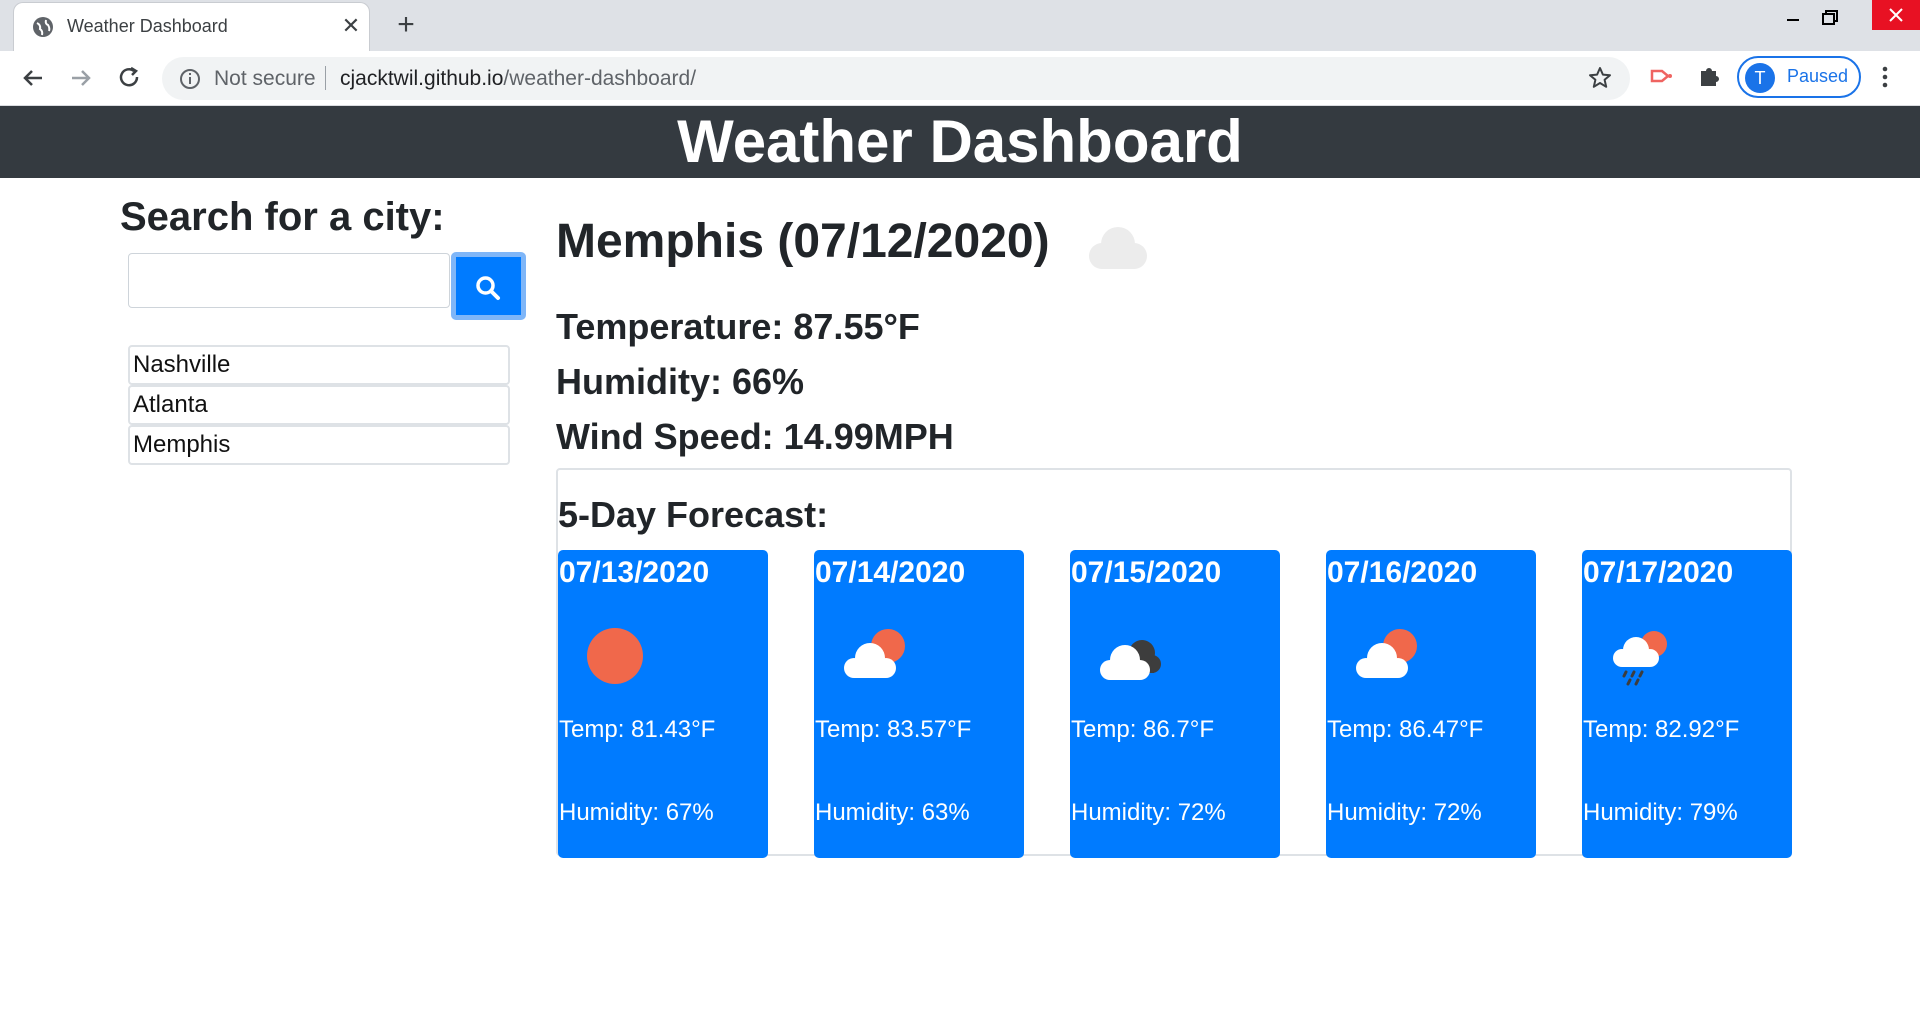  I want to click on forward-icon, so click(81, 78).